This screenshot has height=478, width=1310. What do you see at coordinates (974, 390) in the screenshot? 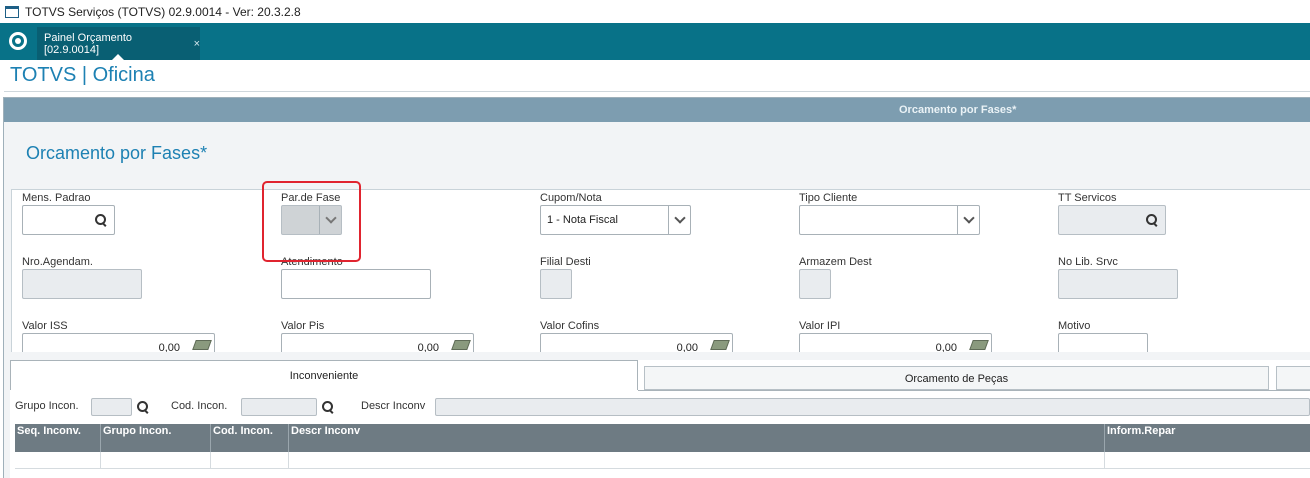
I see `tab-divider` at bounding box center [974, 390].